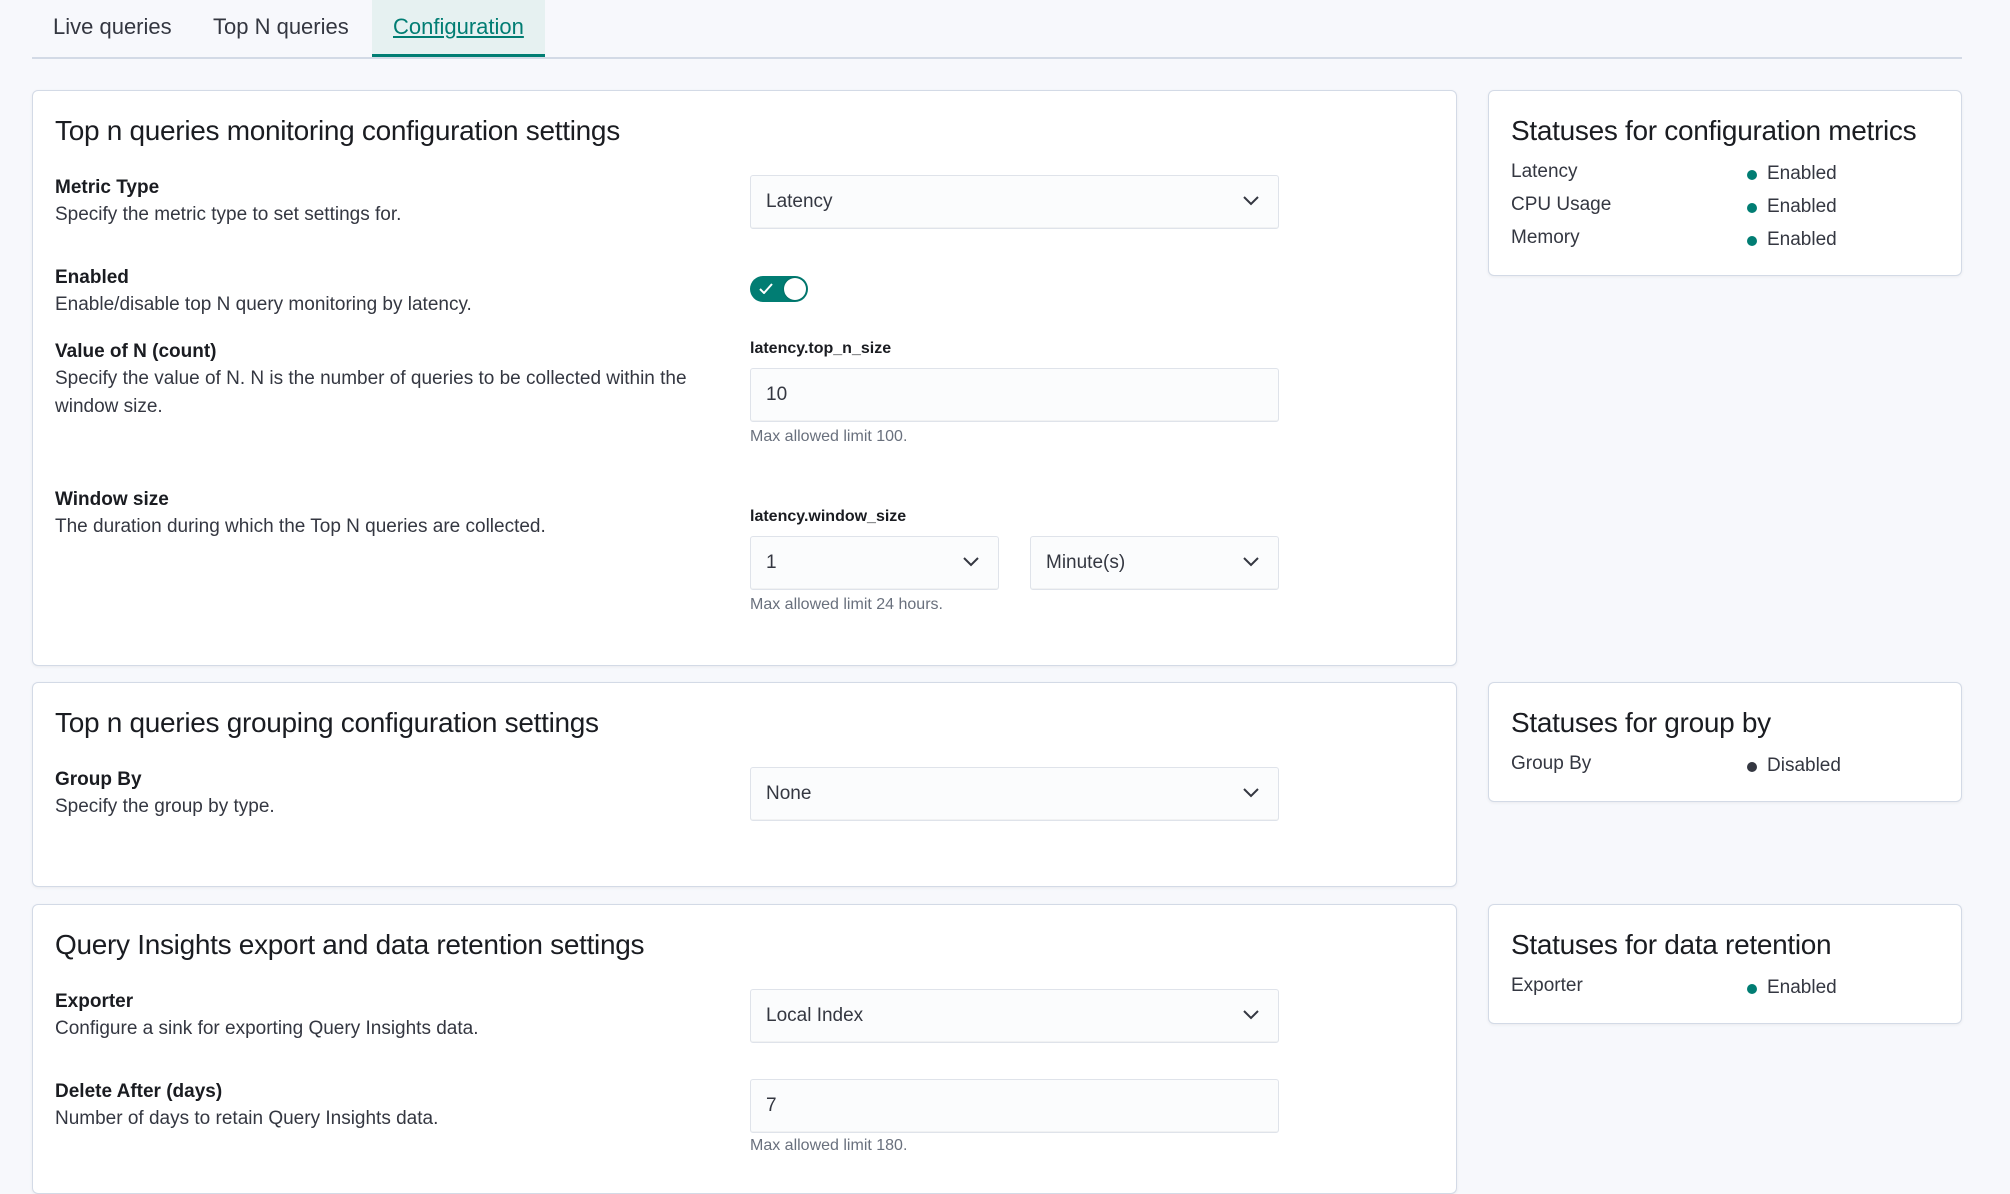  What do you see at coordinates (1547, 985) in the screenshot?
I see `status-name: Exporter` at bounding box center [1547, 985].